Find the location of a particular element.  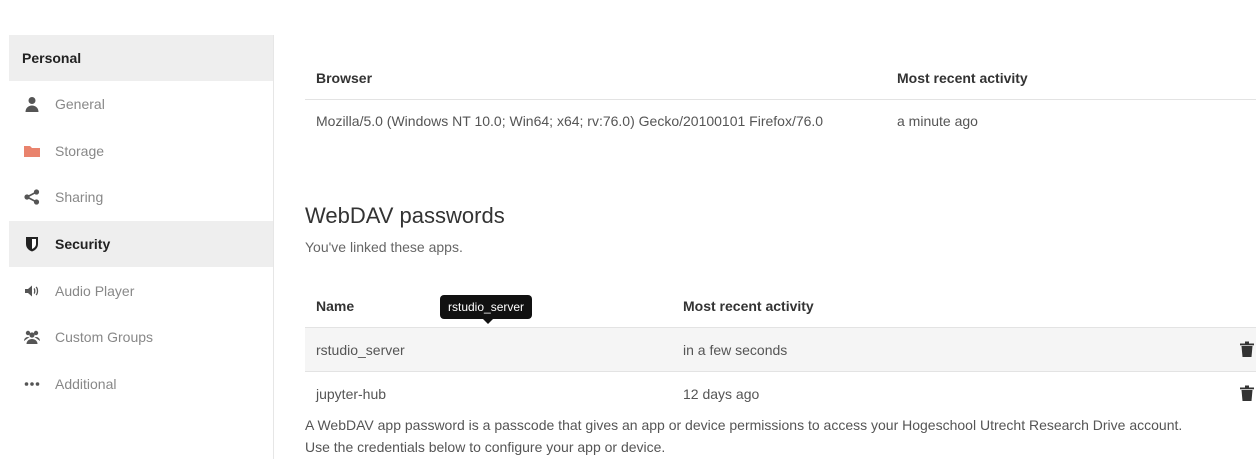

sidebar-item-label: Sharing is located at coordinates (79, 197).